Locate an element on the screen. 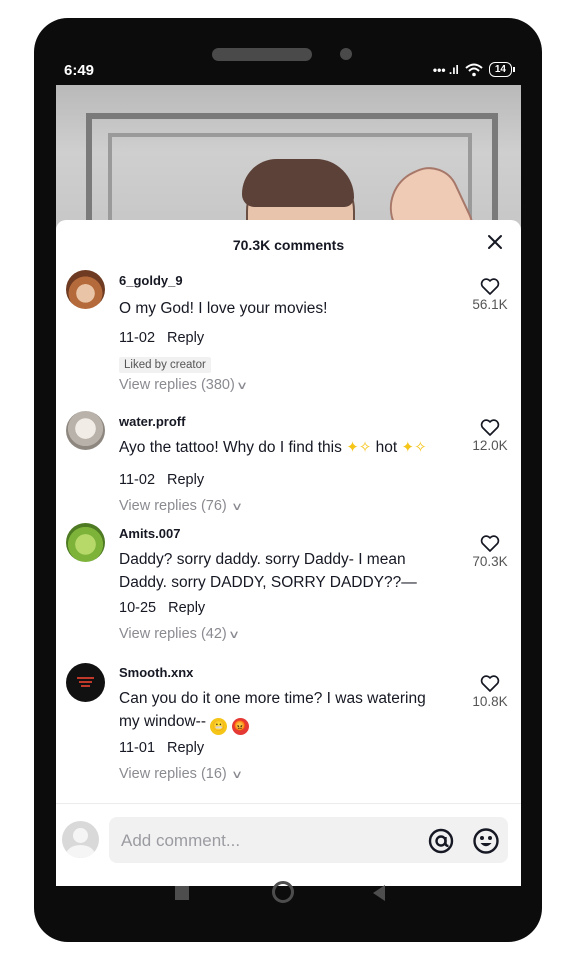  signal-icon: ••• .ıl is located at coordinates (445, 69).